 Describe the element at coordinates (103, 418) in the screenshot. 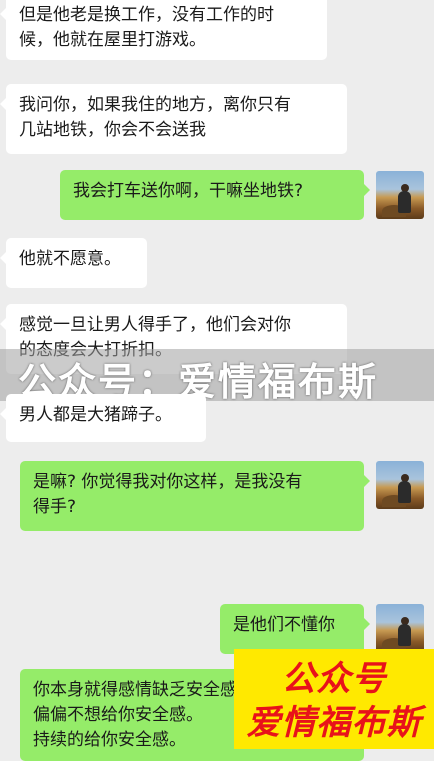

I see `chat-bubble-received: 男人都是大猪蹄子。` at that location.